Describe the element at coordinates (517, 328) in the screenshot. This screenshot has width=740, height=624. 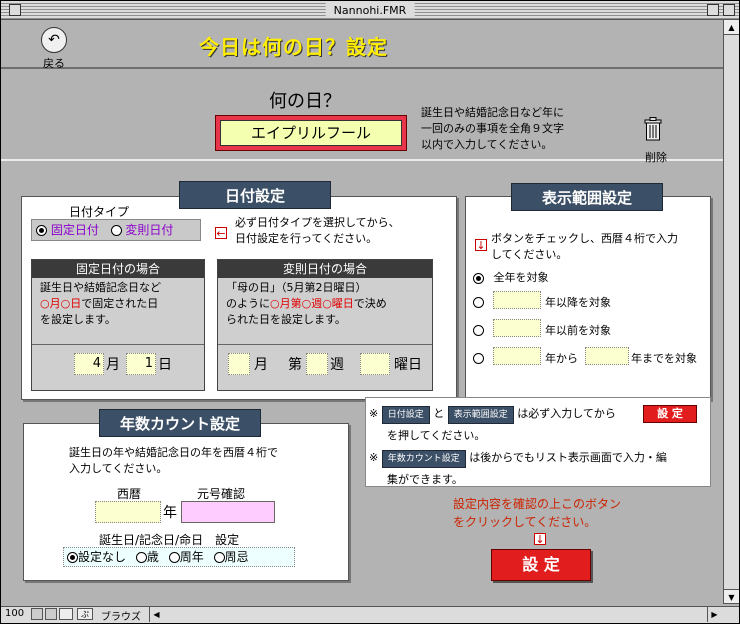
I see `range-before-year-input` at that location.